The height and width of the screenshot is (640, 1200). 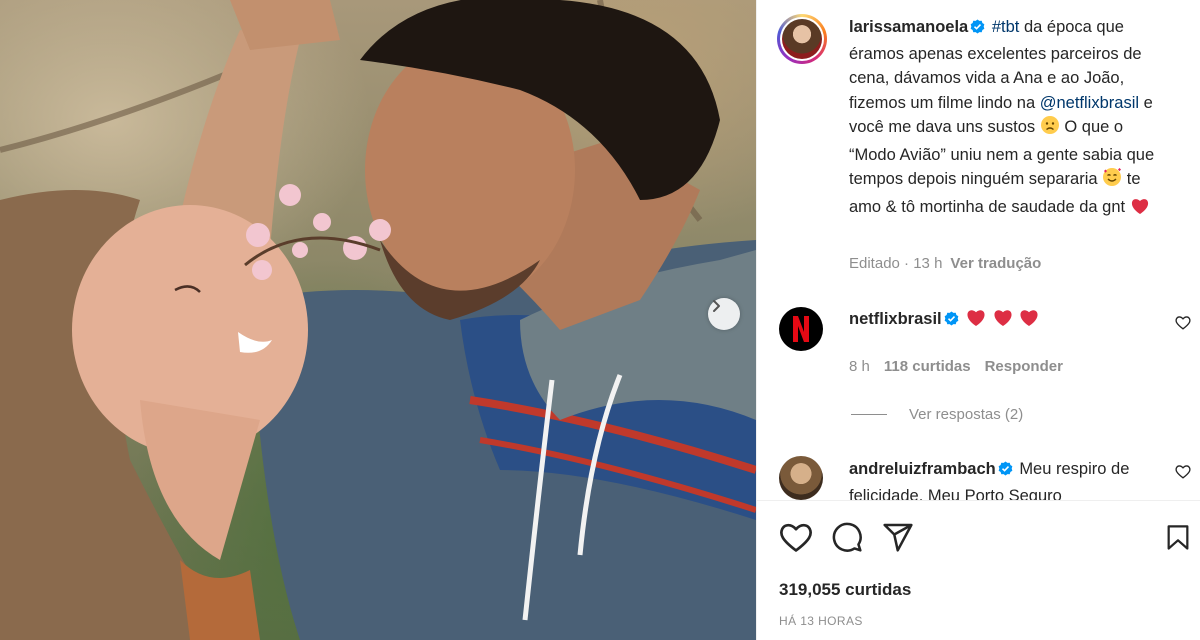 I want to click on see-translation-link: Ver tradução, so click(x=995, y=263).